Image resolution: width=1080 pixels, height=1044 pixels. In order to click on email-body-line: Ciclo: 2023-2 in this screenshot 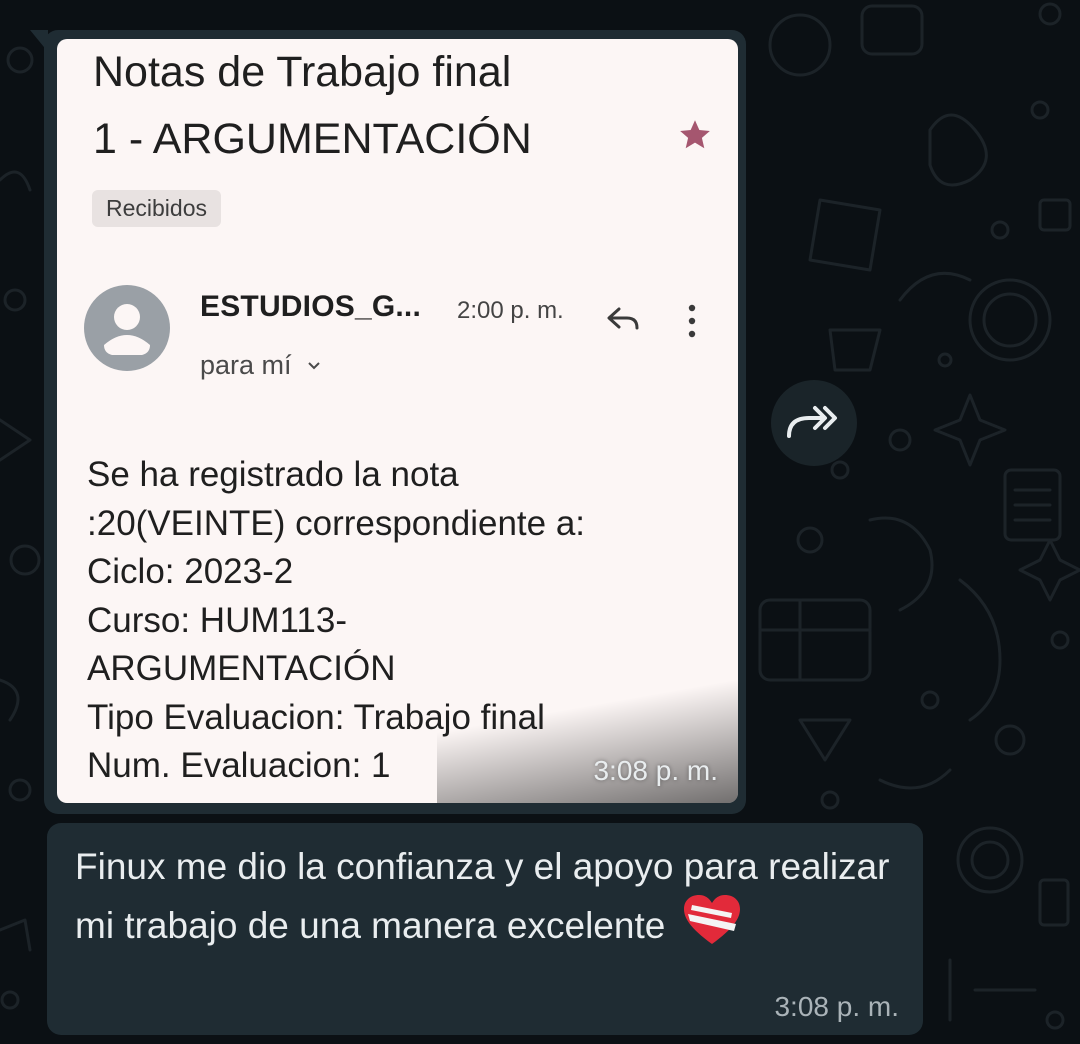, I will do `click(190, 571)`.